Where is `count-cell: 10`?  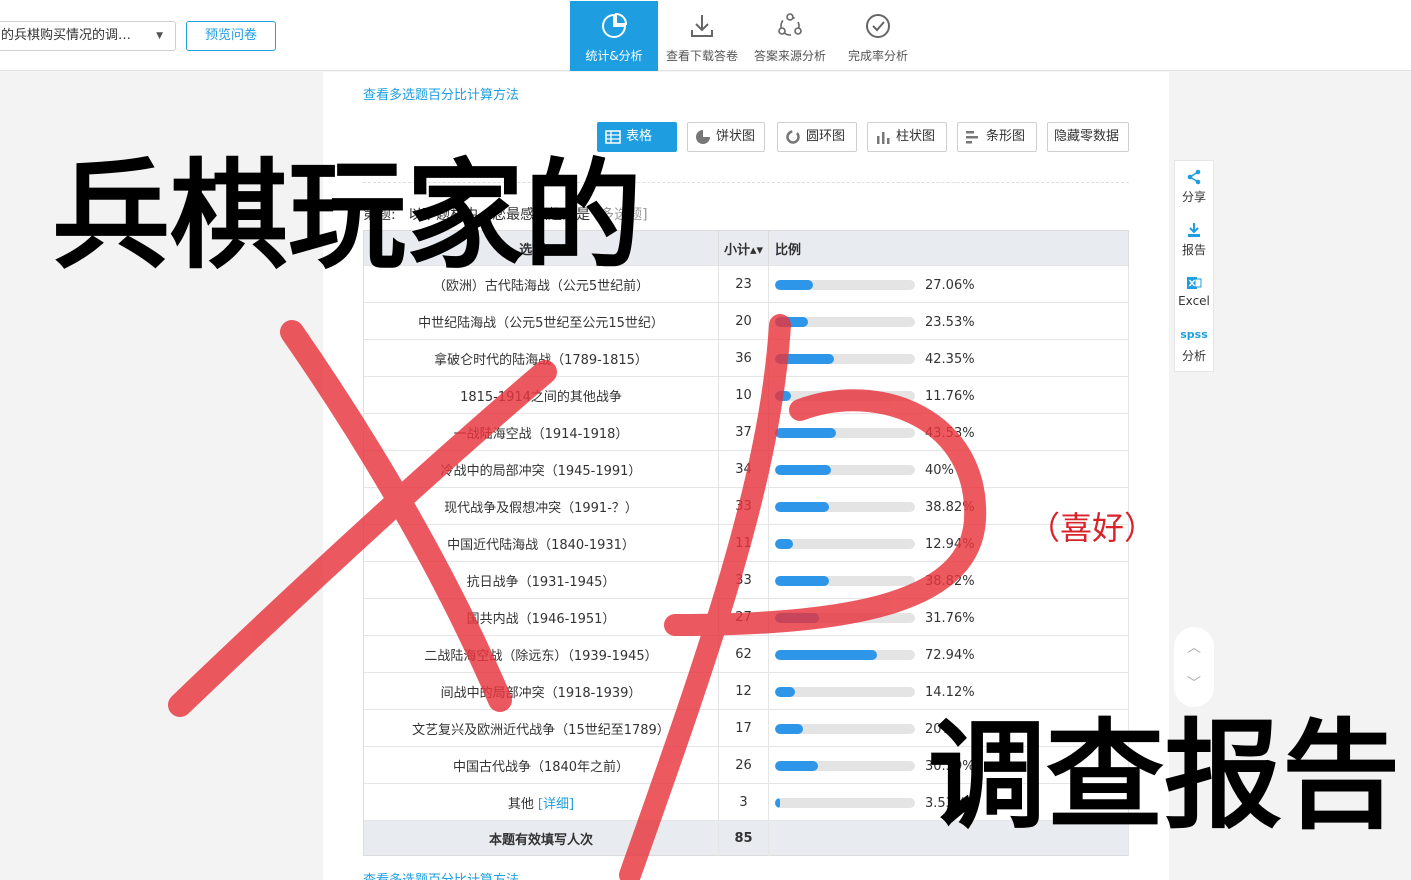 count-cell: 10 is located at coordinates (743, 395).